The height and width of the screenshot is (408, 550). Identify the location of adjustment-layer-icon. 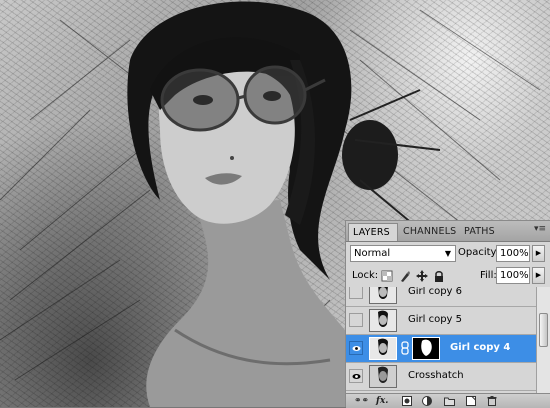
(427, 401).